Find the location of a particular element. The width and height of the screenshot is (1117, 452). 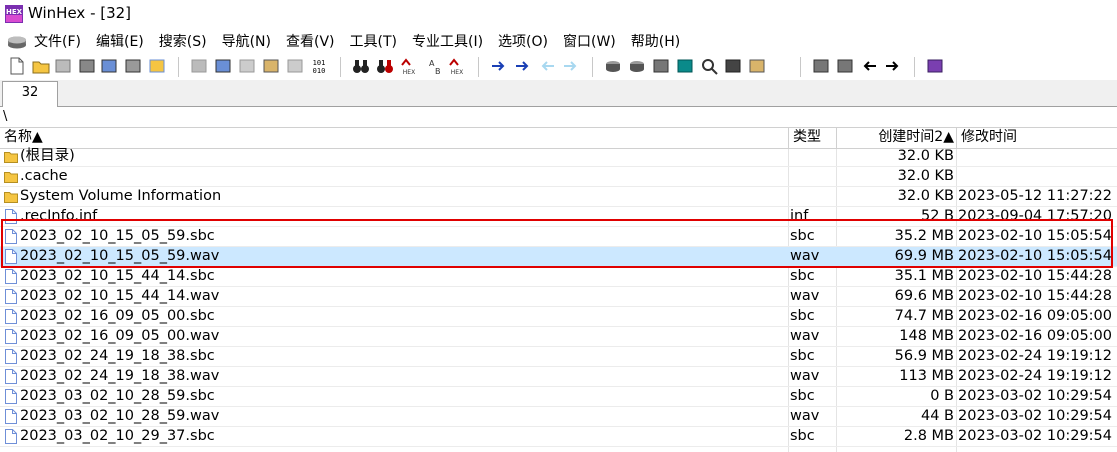

file-name: 2023_02_10_15_44_14.sbc is located at coordinates (117, 276).